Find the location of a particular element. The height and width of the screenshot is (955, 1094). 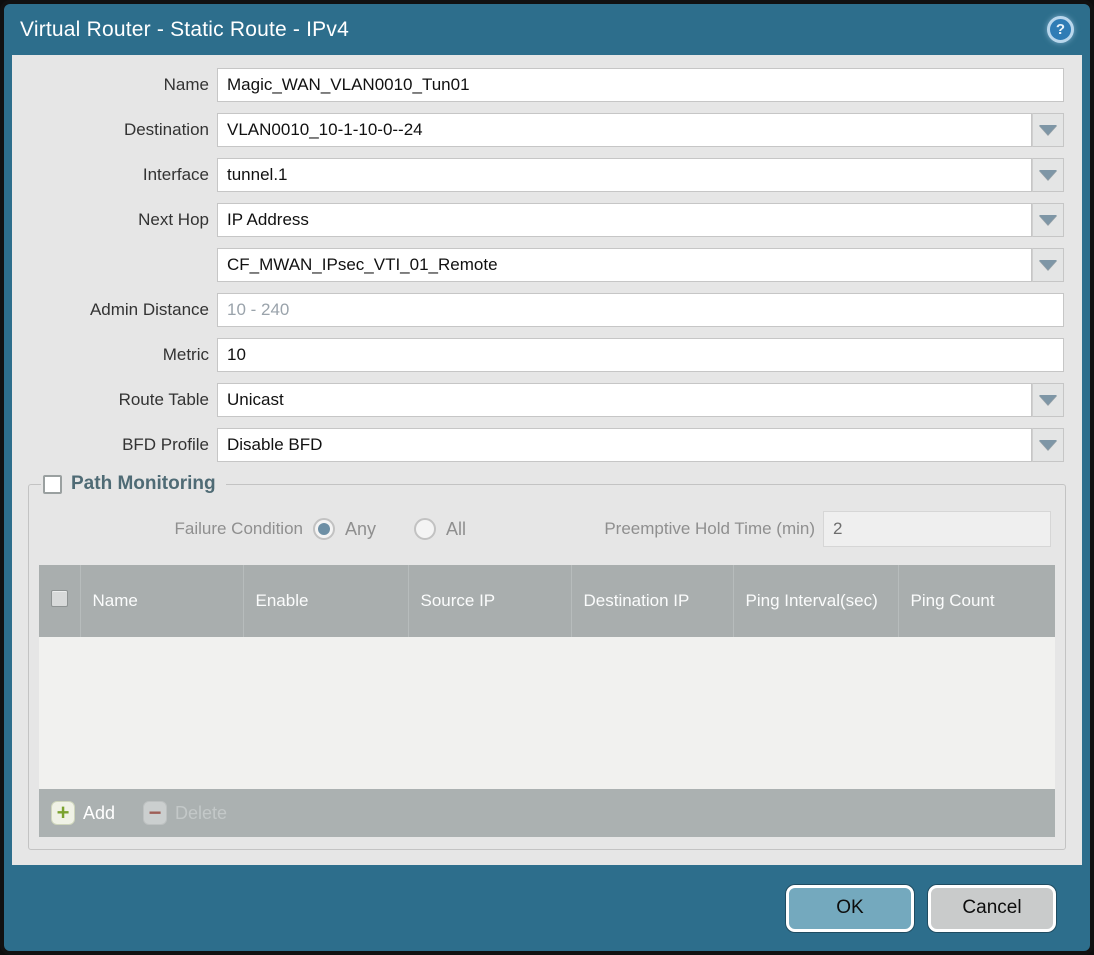

path-monitoring-title: Path Monitoring is located at coordinates (143, 483).